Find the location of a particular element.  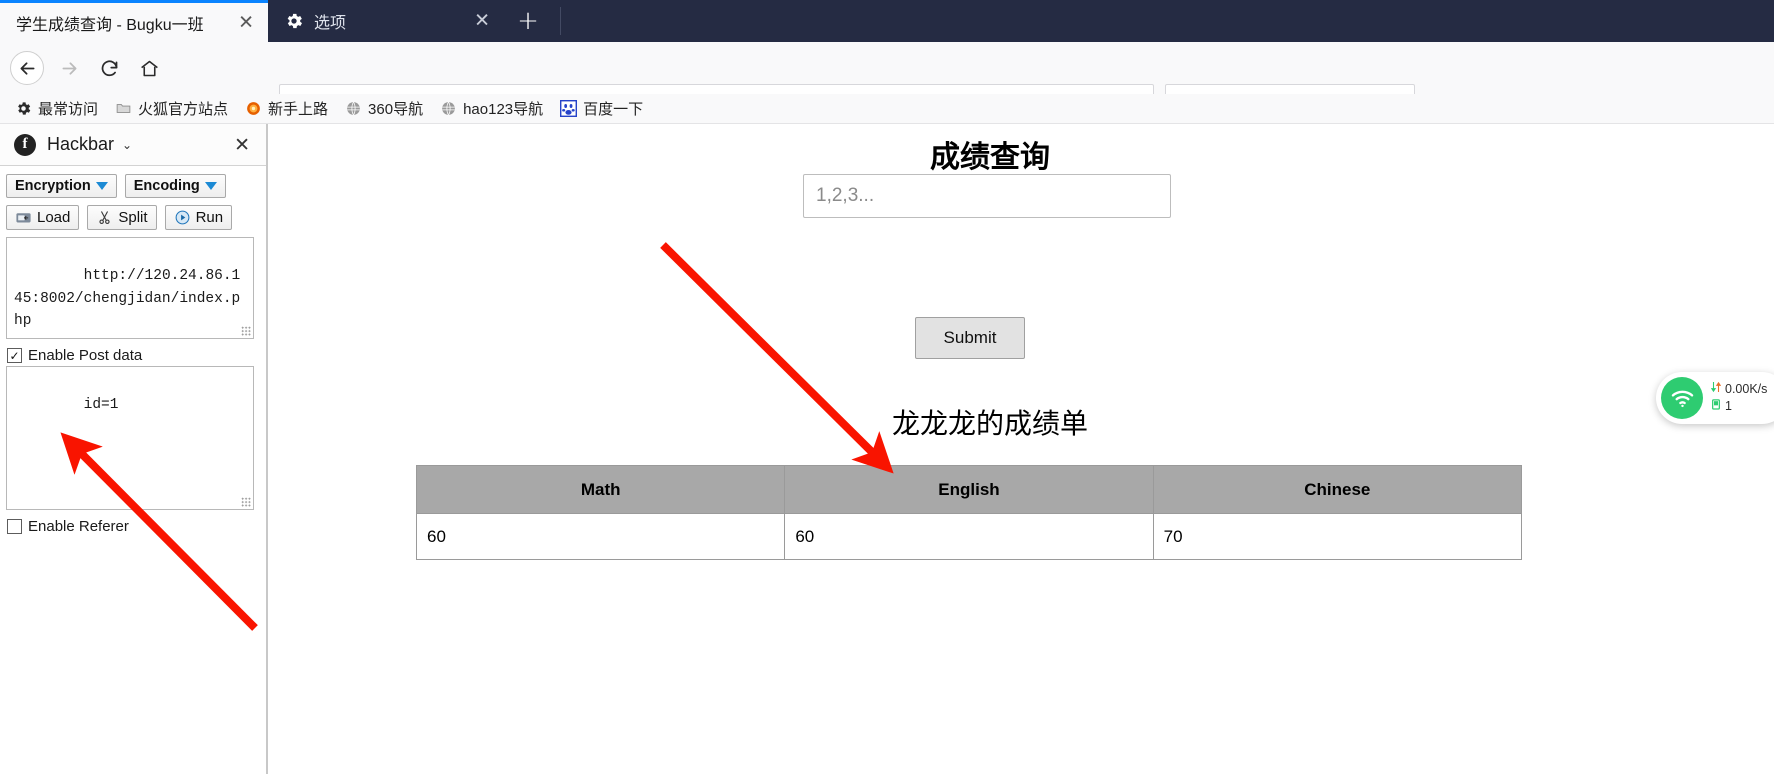

bookmark-new-user: 新手上路 is located at coordinates (286, 108).